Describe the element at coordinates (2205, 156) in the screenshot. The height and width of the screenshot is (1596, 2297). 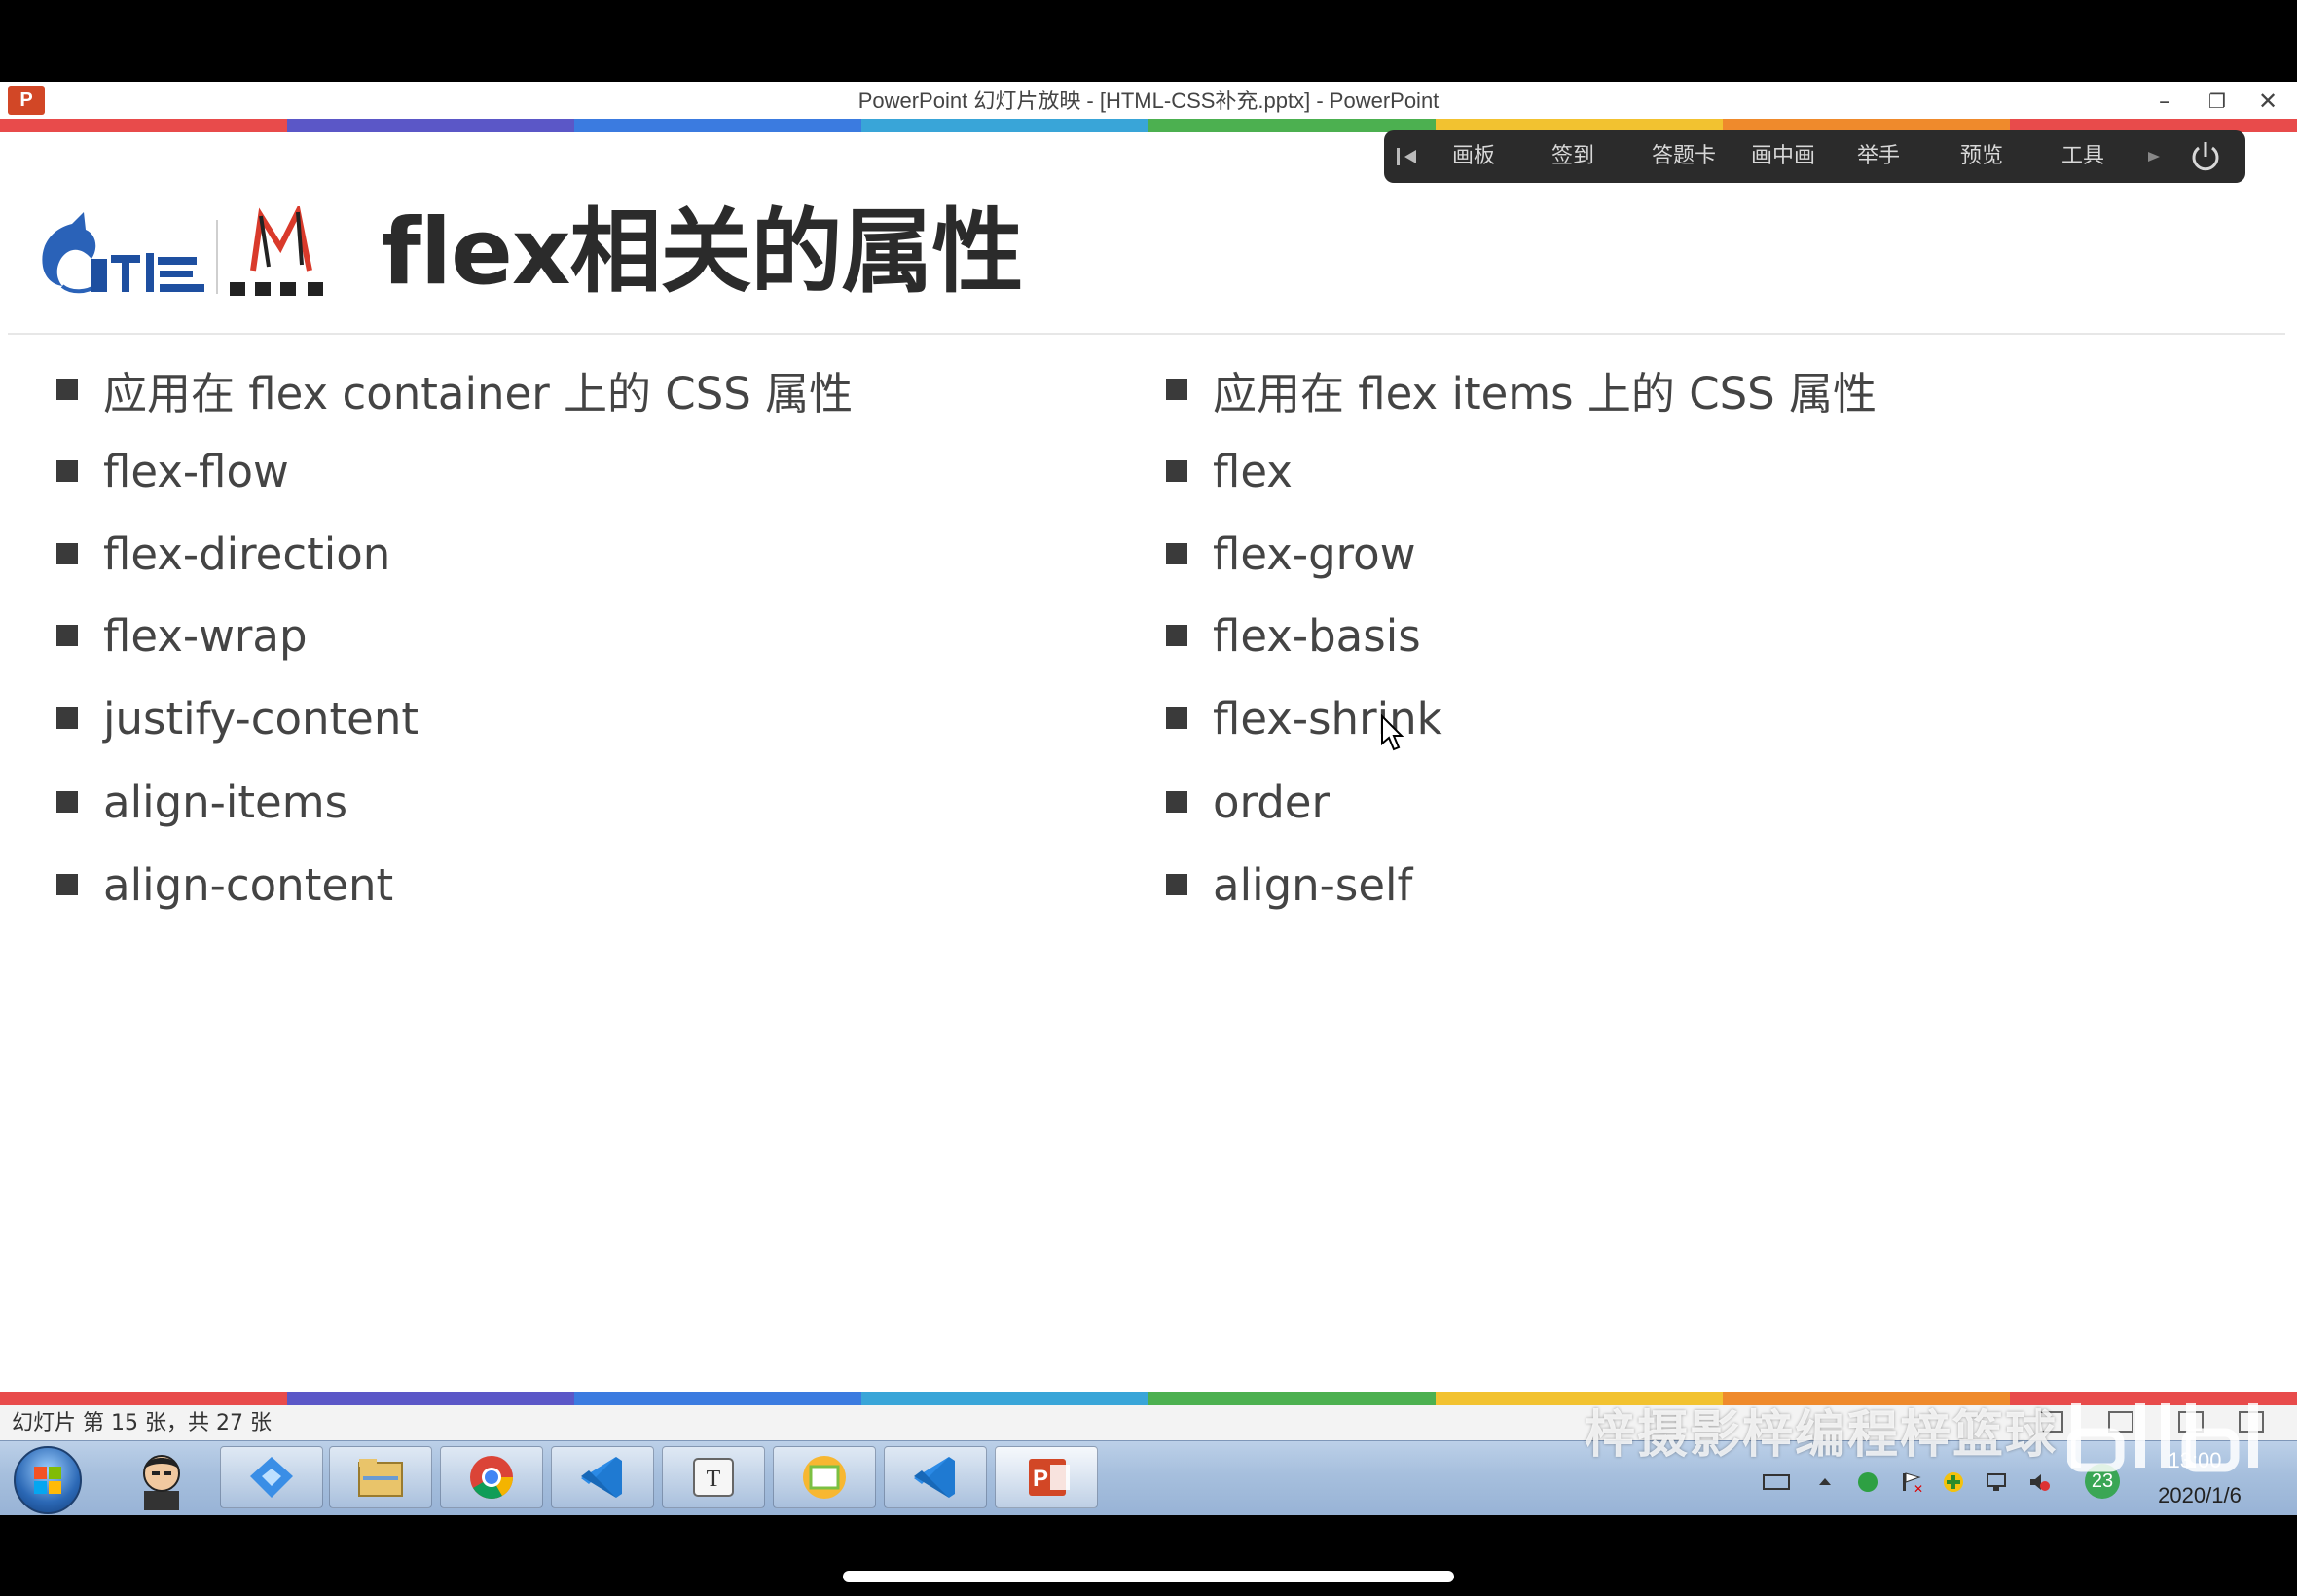
I see `power-icon` at that location.